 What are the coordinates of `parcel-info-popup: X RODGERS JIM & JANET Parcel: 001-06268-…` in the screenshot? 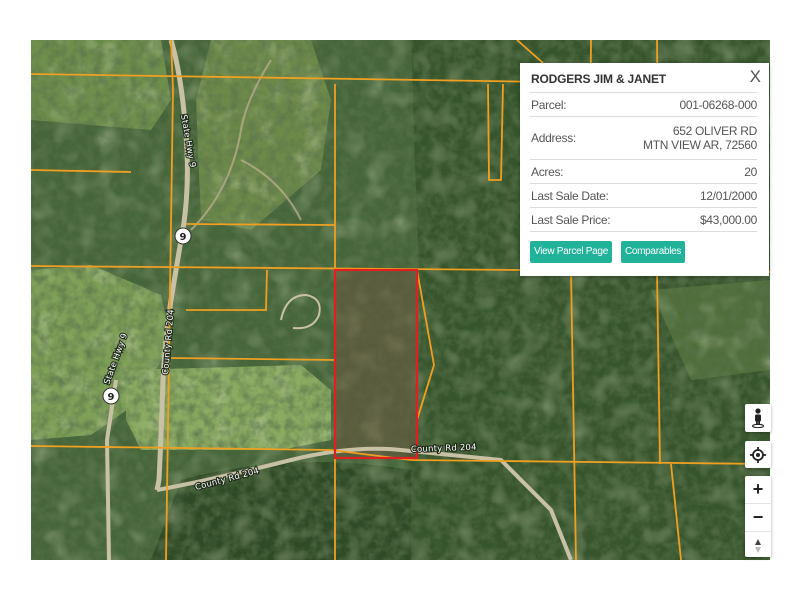 It's located at (644, 169).